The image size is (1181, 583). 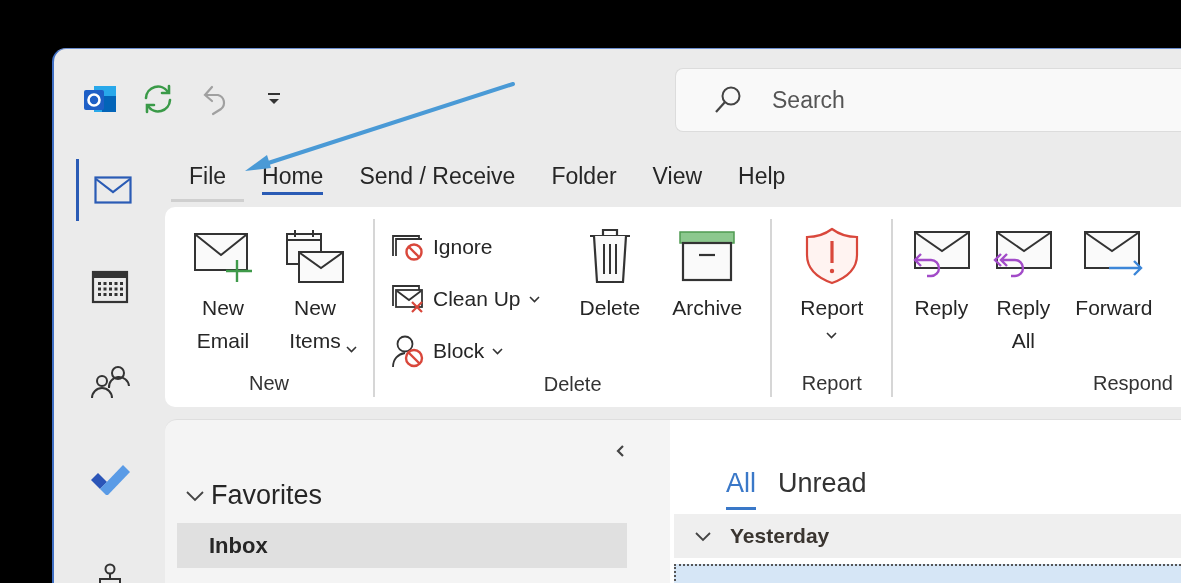 I want to click on ribbon-button: Archive, so click(x=707, y=271).